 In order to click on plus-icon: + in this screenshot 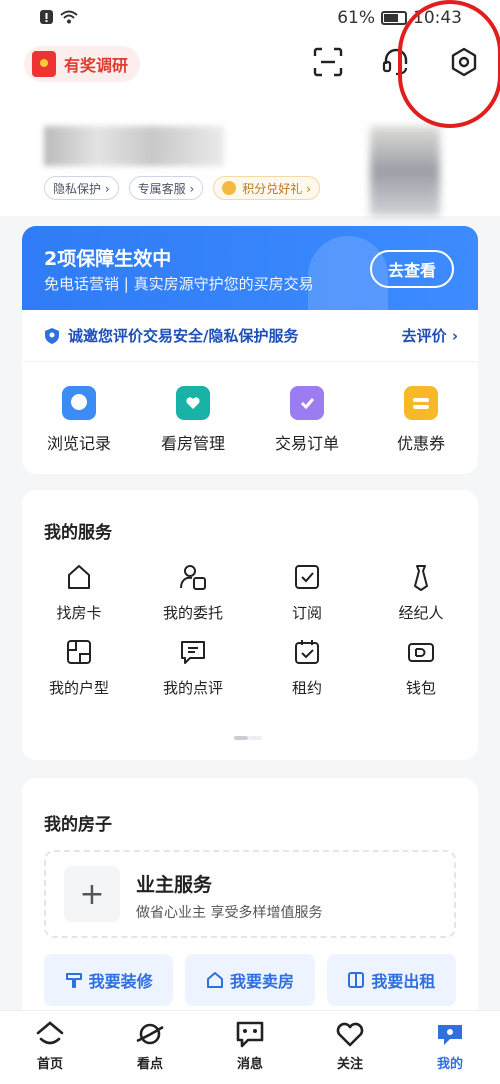, I will do `click(92, 894)`.